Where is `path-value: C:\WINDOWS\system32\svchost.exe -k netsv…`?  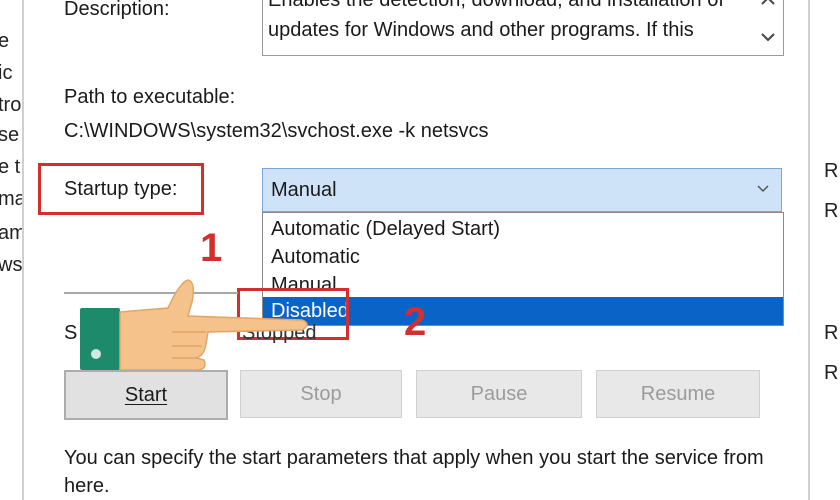 path-value: C:\WINDOWS\system32\svchost.exe -k netsv… is located at coordinates (276, 131).